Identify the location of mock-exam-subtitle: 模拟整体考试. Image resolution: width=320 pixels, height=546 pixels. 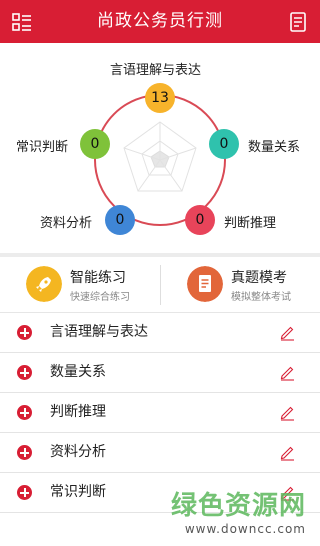
(261, 297).